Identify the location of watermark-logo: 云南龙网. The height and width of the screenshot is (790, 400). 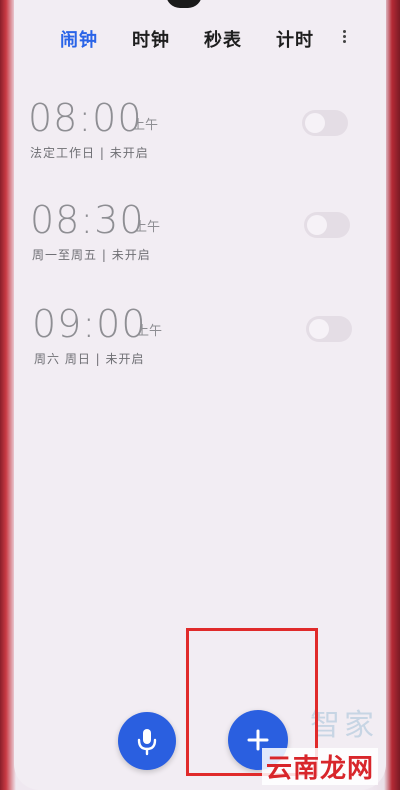
(320, 766).